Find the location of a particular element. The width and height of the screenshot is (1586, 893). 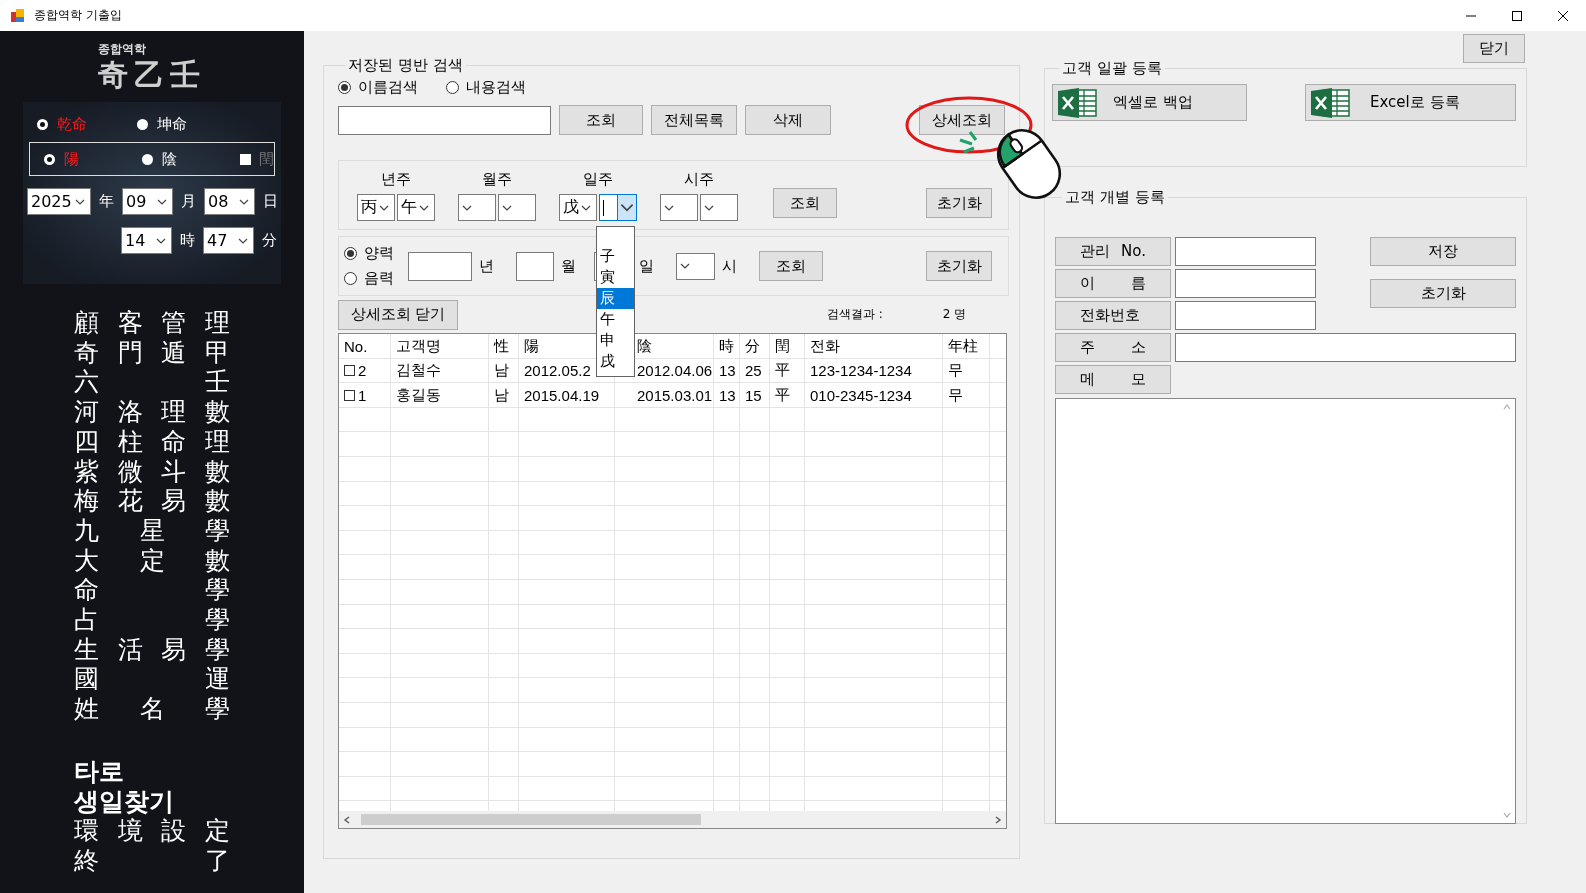

table-cell: 13 is located at coordinates (727, 371).